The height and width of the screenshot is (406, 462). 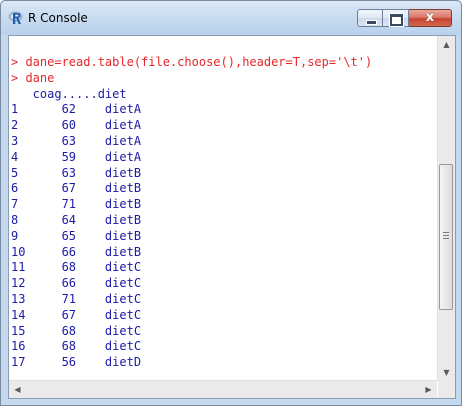 What do you see at coordinates (76, 140) in the screenshot?
I see `console-output-line: 3 63 dietA` at bounding box center [76, 140].